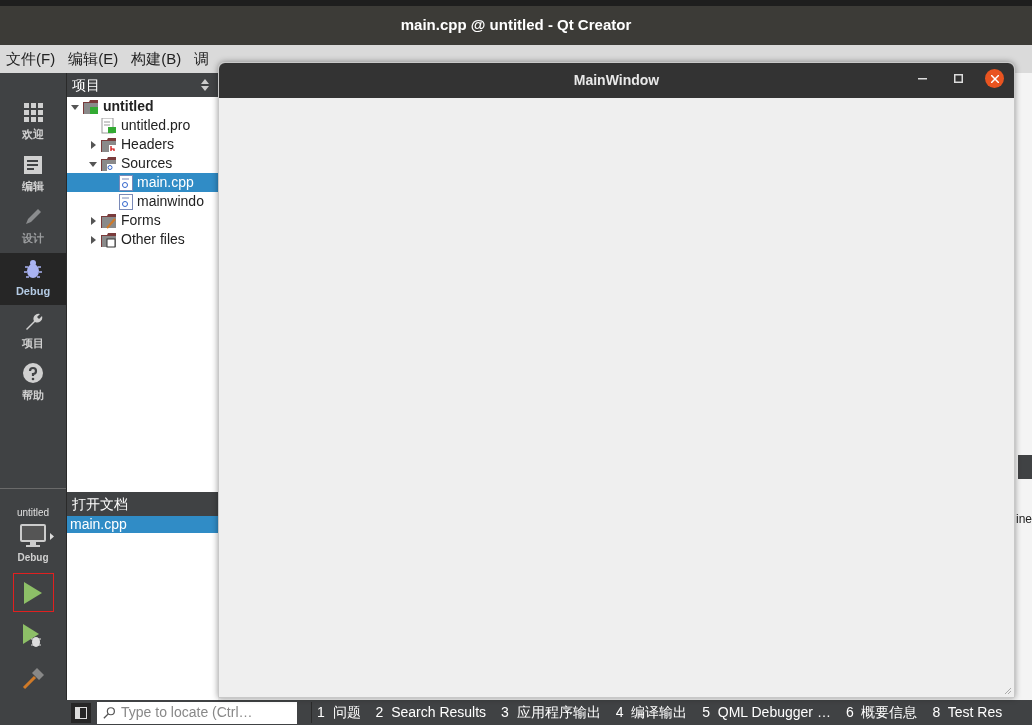  Describe the element at coordinates (142, 220) in the screenshot. I see `tree-item: Forms` at that location.